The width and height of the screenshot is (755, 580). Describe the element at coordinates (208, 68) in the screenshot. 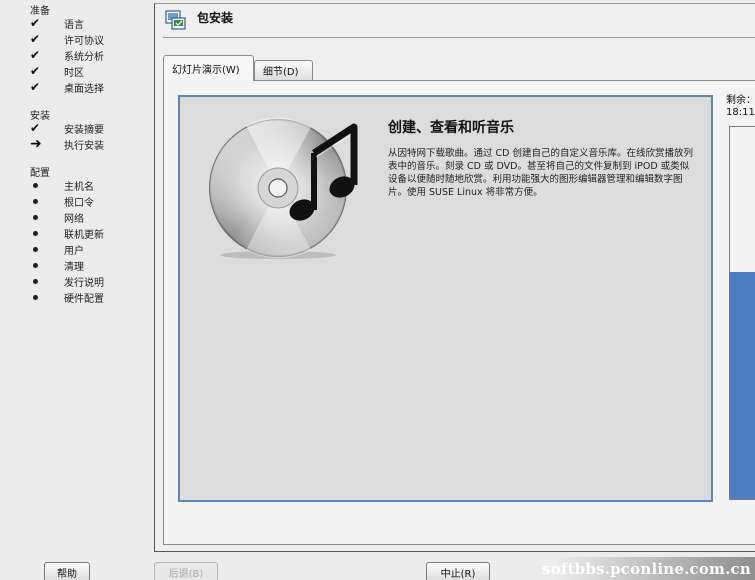

I see `tab-slideshow: 幻灯片演示(W)` at that location.